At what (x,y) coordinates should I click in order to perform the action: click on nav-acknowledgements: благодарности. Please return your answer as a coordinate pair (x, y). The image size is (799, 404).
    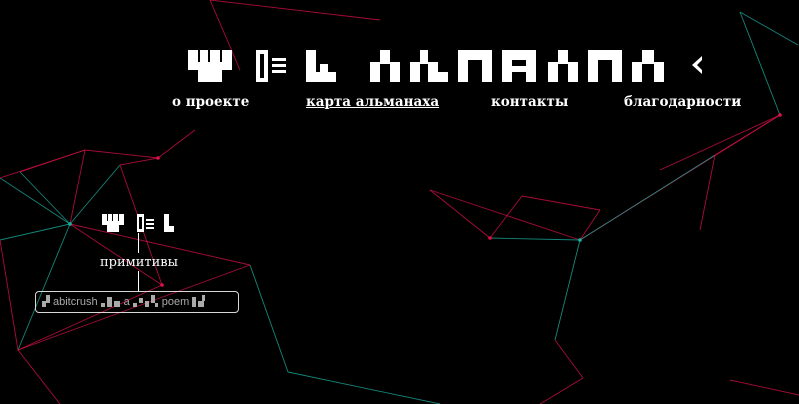
    Looking at the image, I should click on (682, 102).